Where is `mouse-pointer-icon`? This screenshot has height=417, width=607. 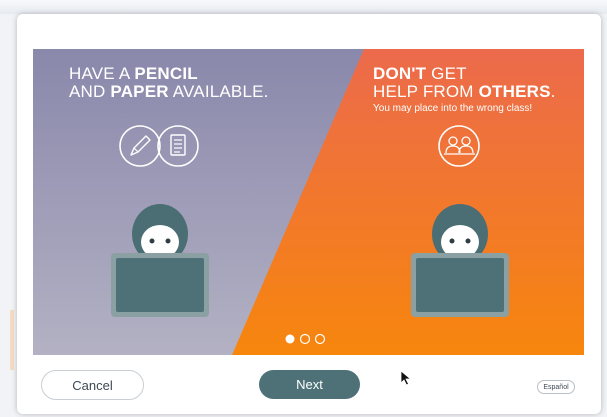
mouse-pointer-icon is located at coordinates (406, 378).